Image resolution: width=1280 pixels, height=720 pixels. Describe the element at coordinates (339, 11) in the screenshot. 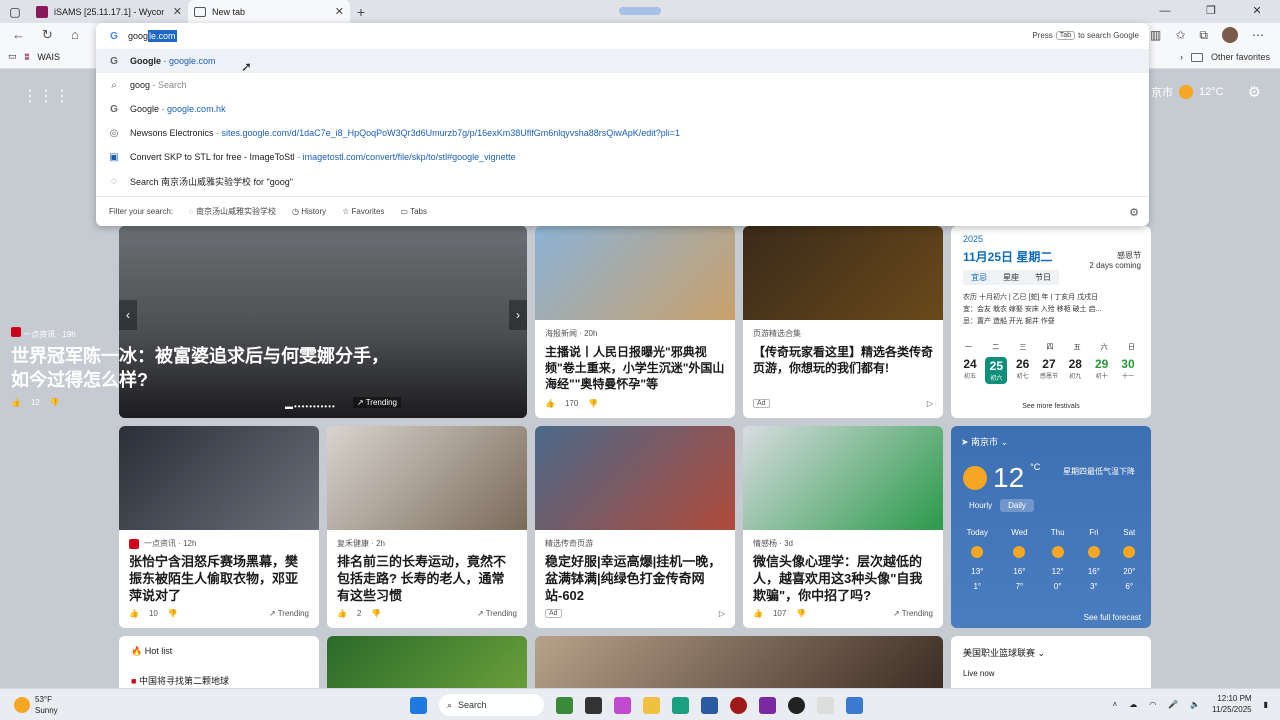

I see `close-tab-icon: ✕` at that location.